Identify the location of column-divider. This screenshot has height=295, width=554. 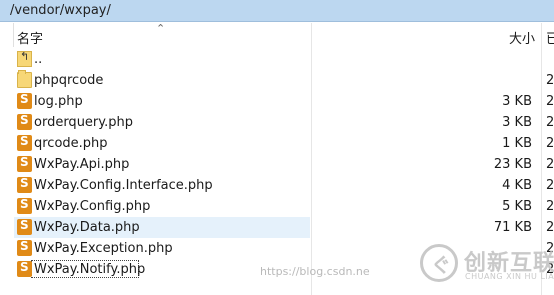
(13, 35).